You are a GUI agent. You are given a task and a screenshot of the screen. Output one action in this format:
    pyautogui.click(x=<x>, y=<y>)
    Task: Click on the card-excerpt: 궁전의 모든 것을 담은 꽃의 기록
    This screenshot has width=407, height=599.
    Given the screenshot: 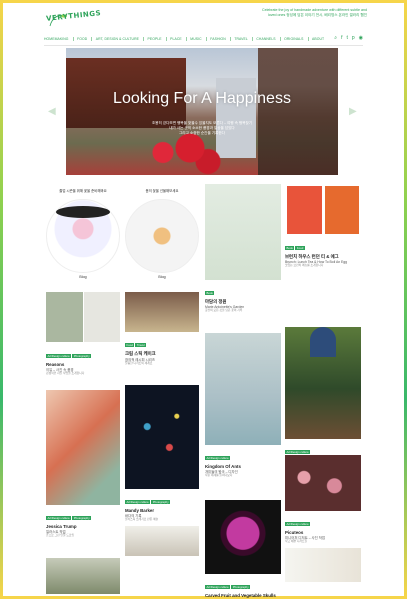 What is the action you would take?
    pyautogui.click(x=224, y=310)
    